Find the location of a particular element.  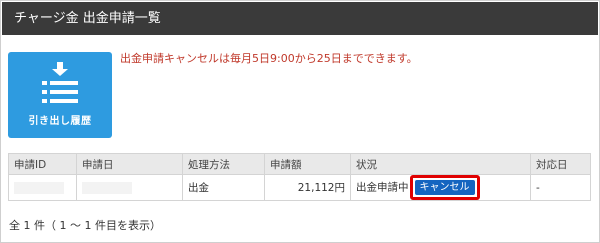

column-header-amount: 申請額 is located at coordinates (307, 164).